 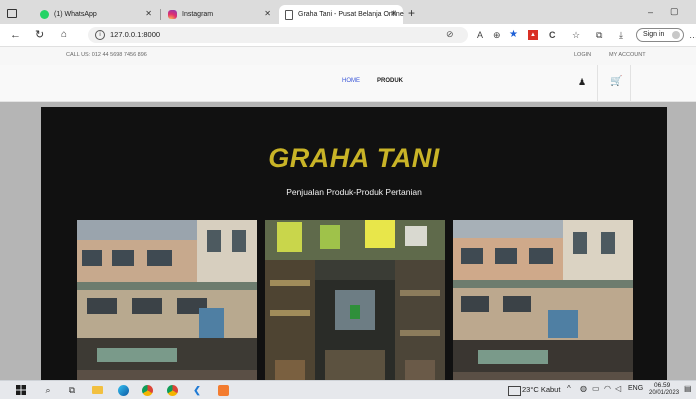 What do you see at coordinates (72, 390) in the screenshot?
I see `task-view-icon: ⧉` at bounding box center [72, 390].